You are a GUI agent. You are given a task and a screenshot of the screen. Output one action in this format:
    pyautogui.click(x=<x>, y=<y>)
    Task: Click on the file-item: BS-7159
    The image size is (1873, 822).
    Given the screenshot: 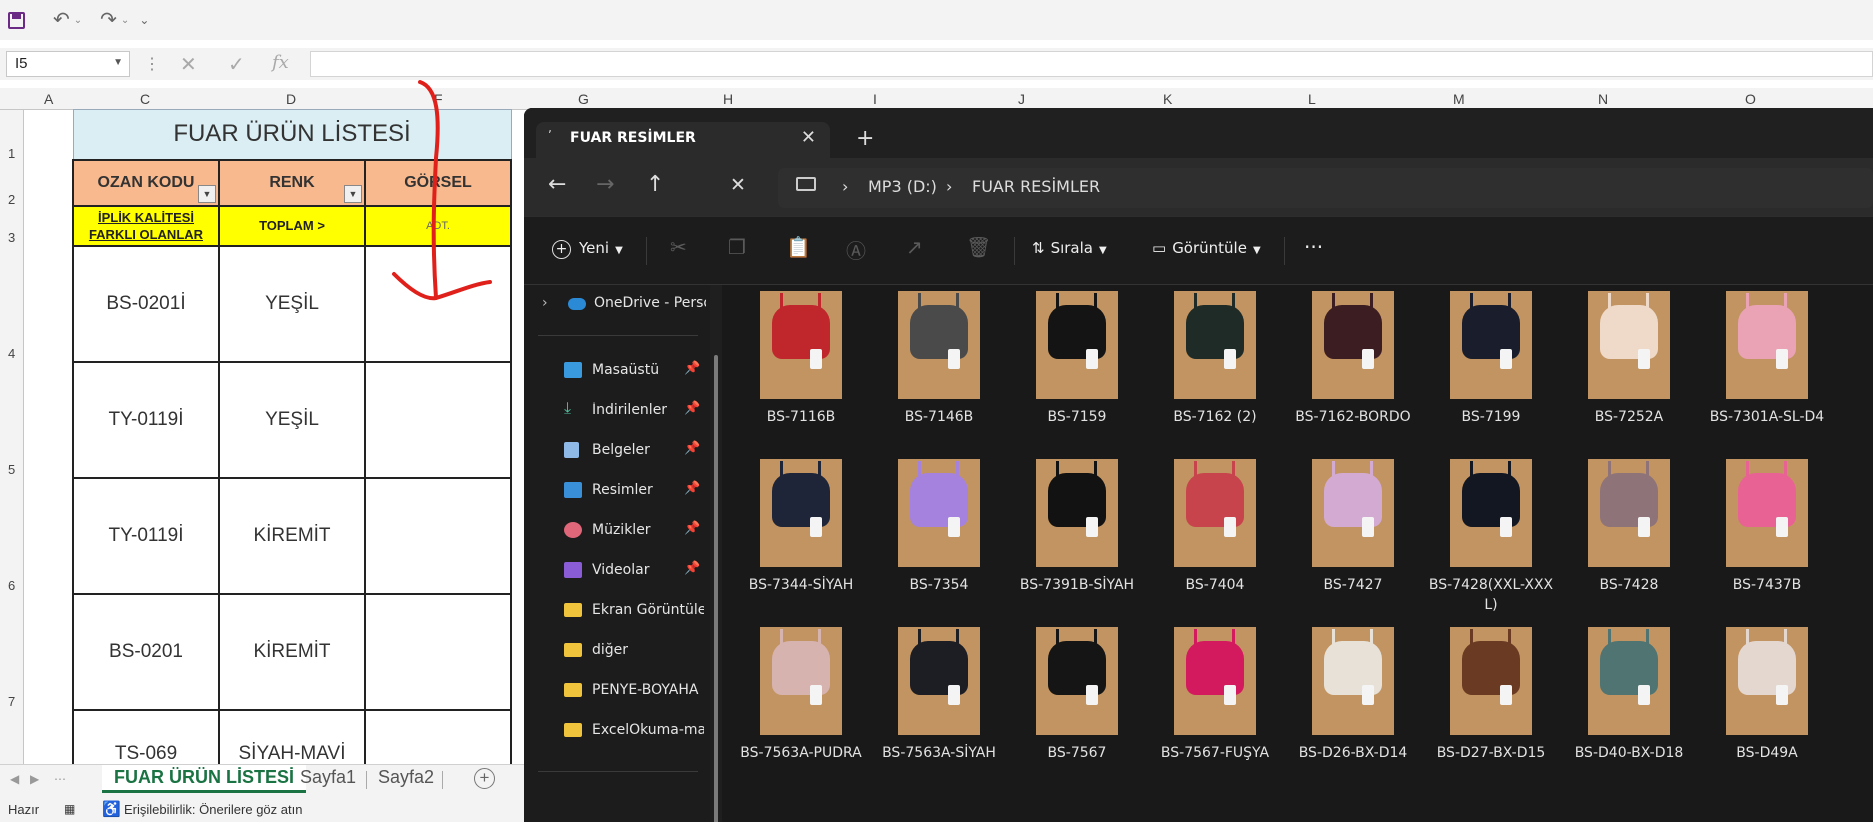 What is the action you would take?
    pyautogui.click(x=1077, y=359)
    